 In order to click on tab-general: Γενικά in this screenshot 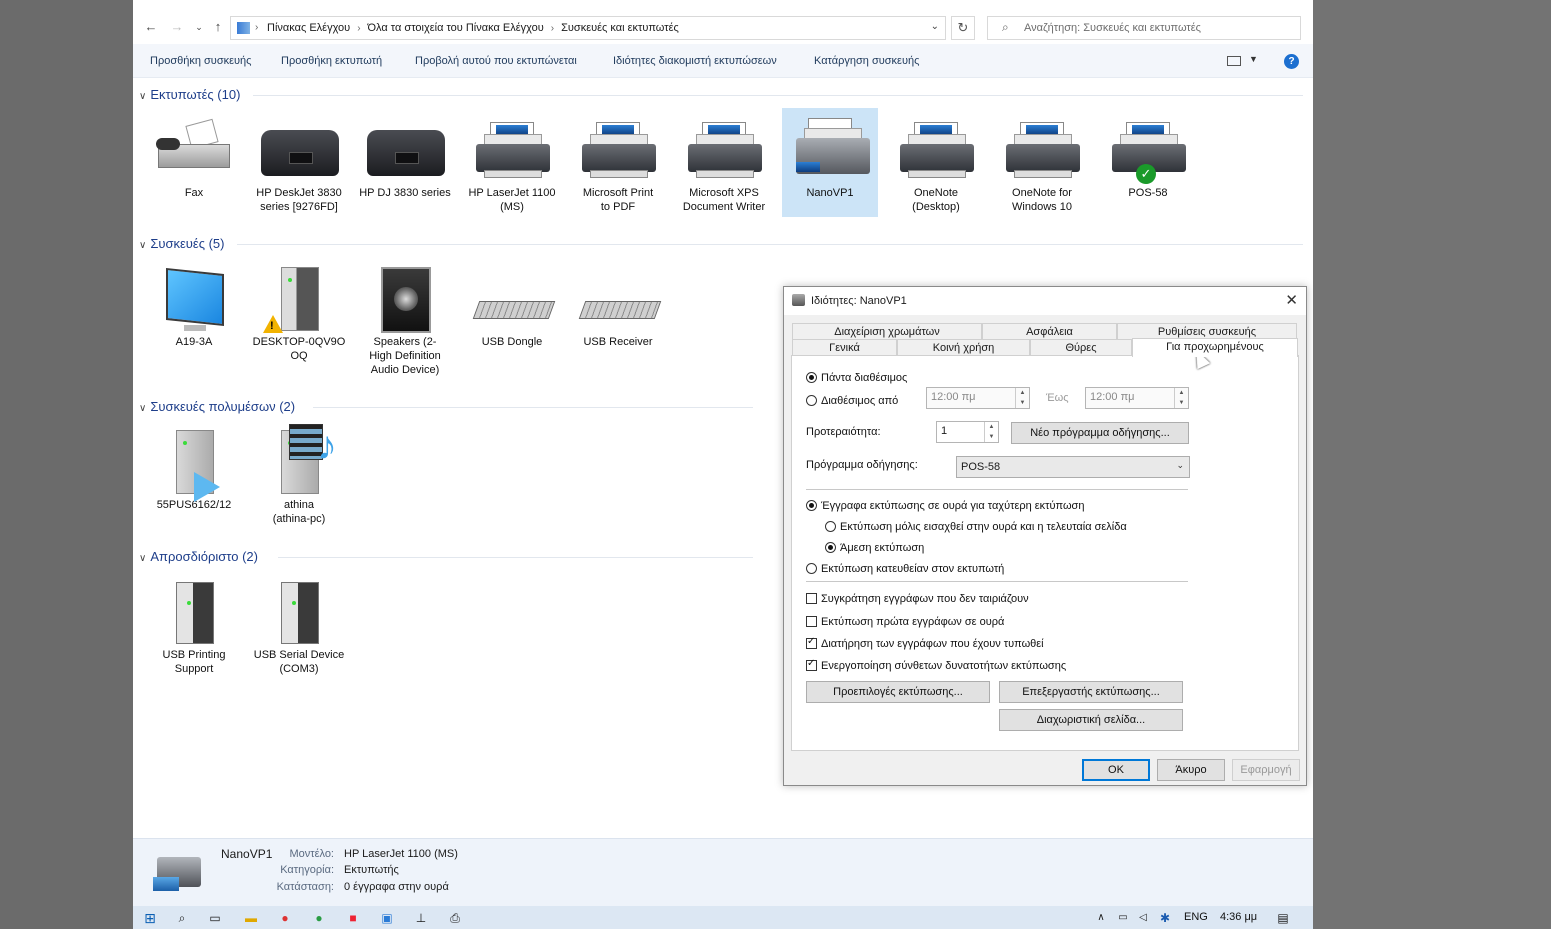, I will do `click(844, 347)`.